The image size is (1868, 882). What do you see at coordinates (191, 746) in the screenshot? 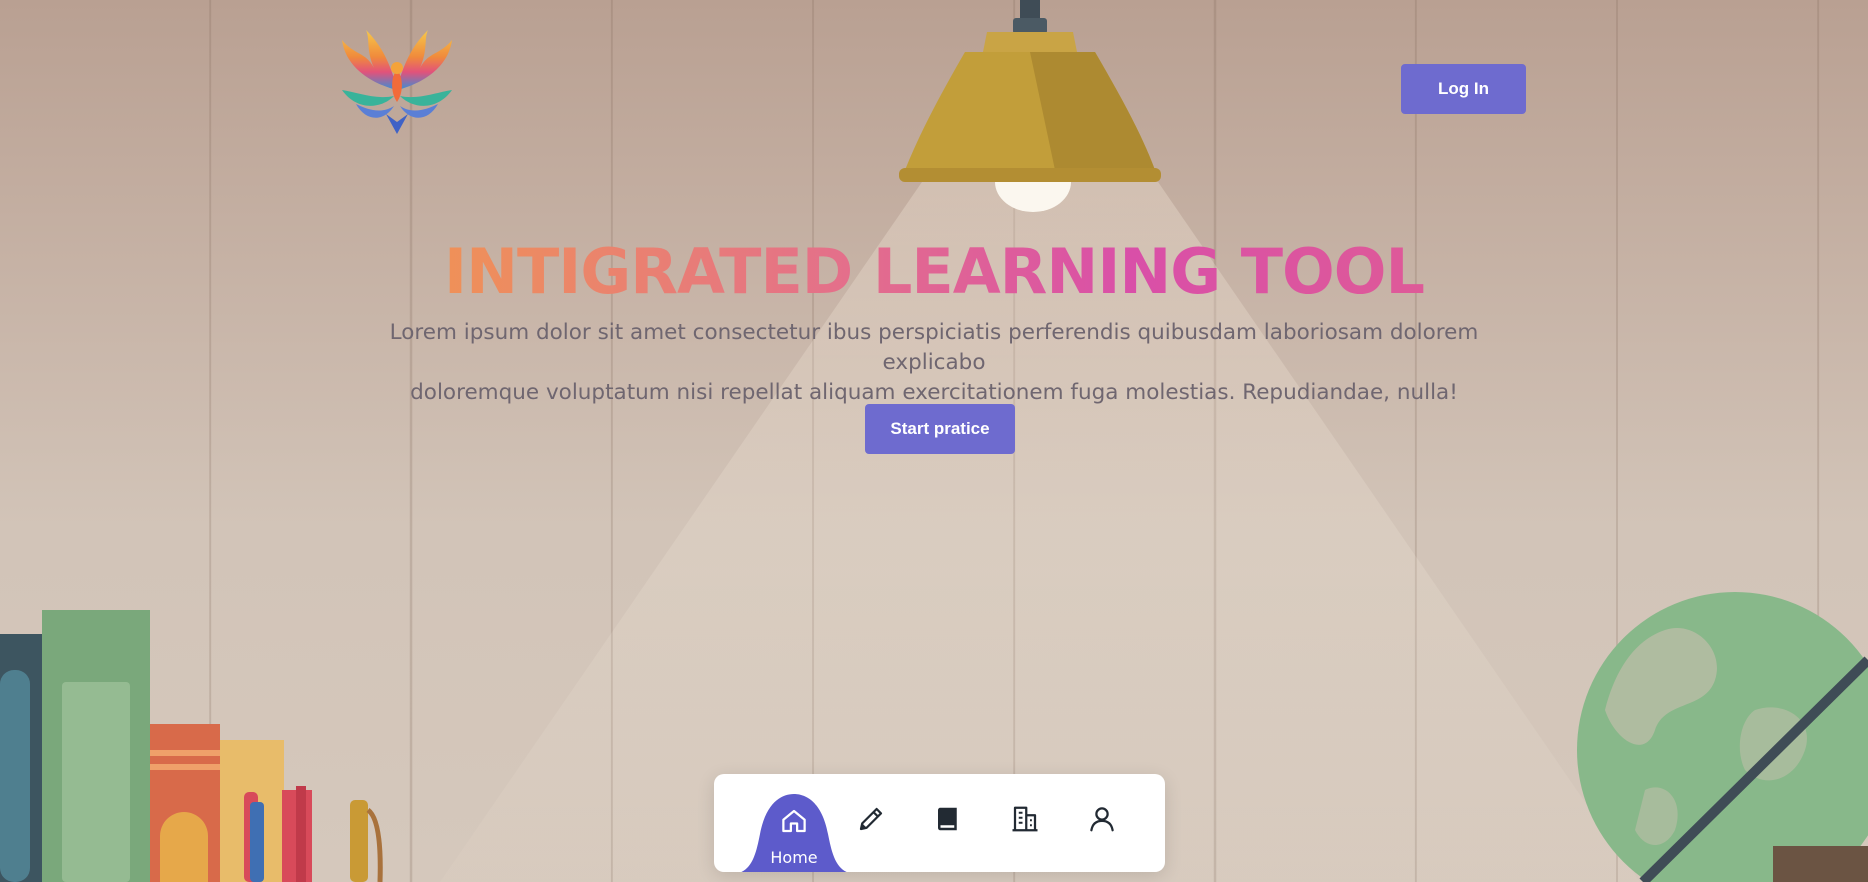
I see `books-illustration` at bounding box center [191, 746].